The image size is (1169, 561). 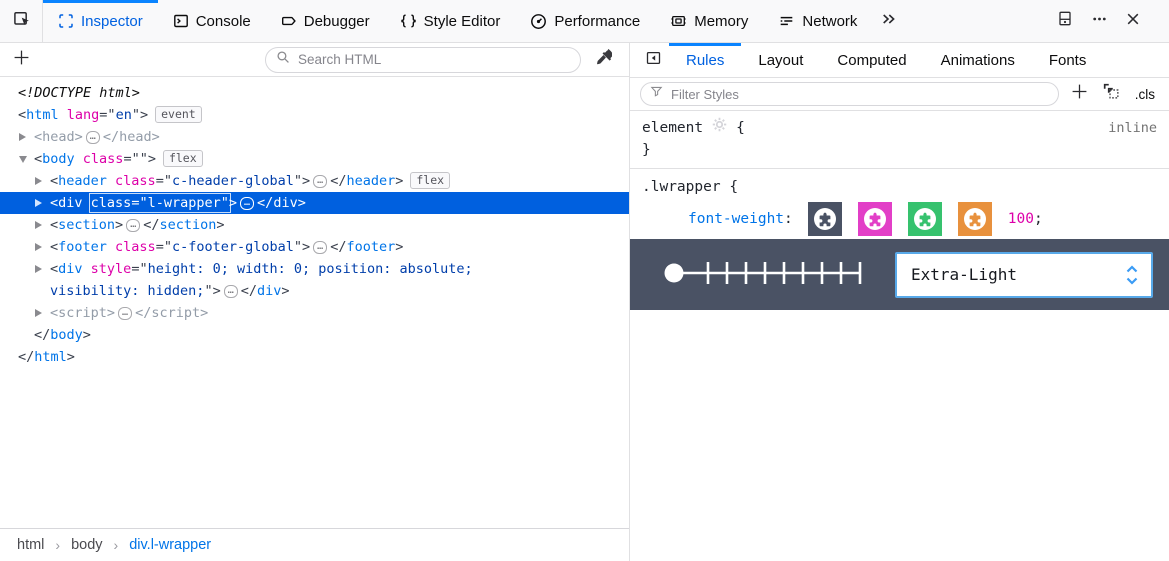 What do you see at coordinates (681, 187) in the screenshot?
I see `rule-selector: .lwrapper` at bounding box center [681, 187].